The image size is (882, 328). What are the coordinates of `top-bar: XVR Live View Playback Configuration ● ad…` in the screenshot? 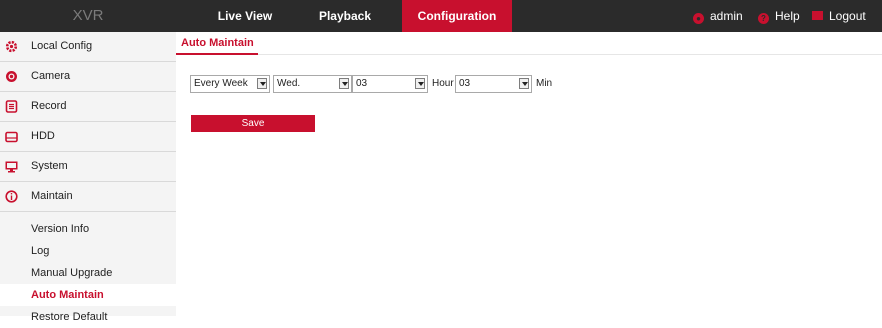 It's located at (441, 16).